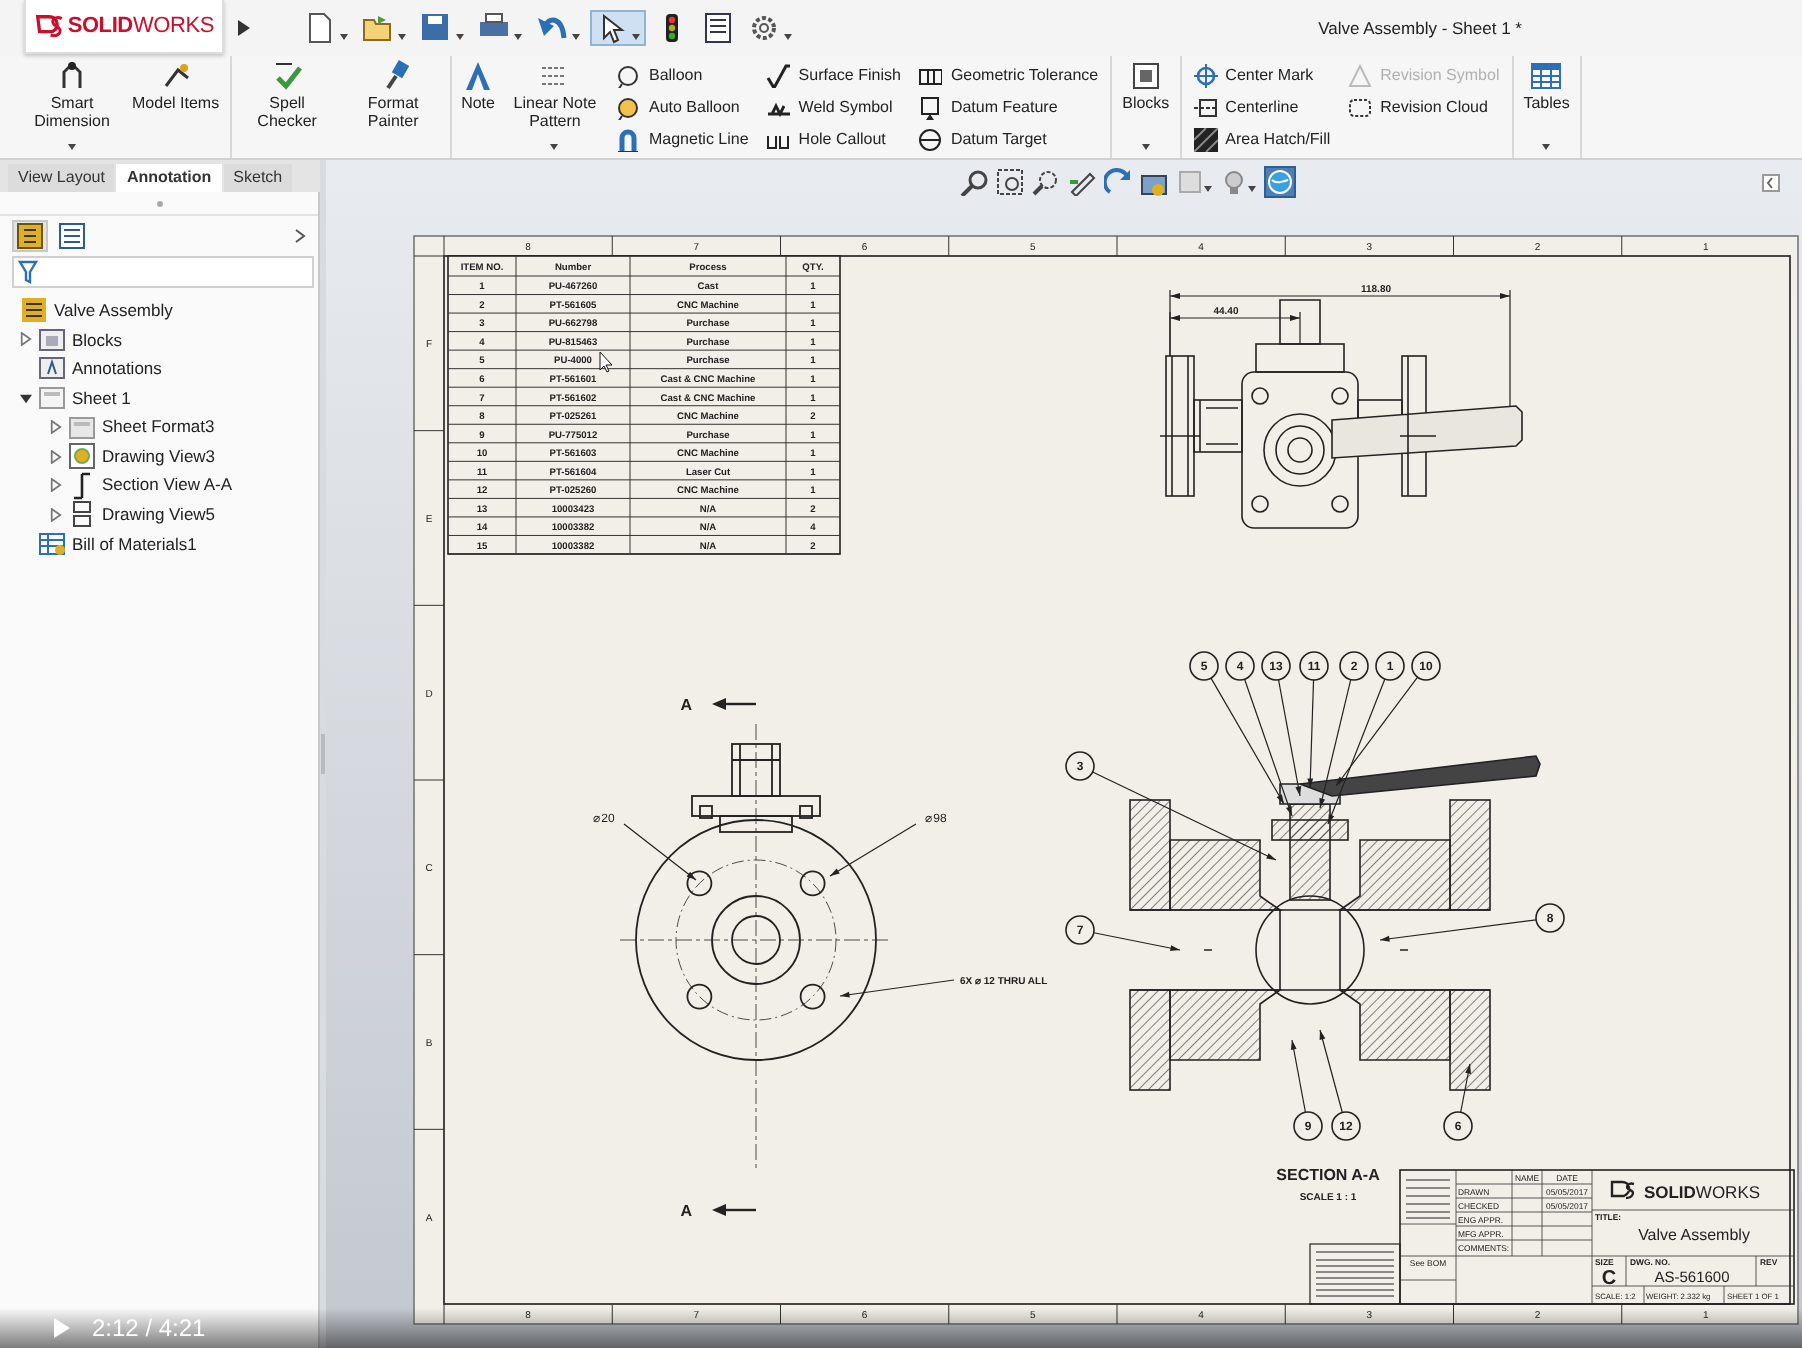  What do you see at coordinates (159, 515) in the screenshot?
I see `tree-item: Drawing View5` at bounding box center [159, 515].